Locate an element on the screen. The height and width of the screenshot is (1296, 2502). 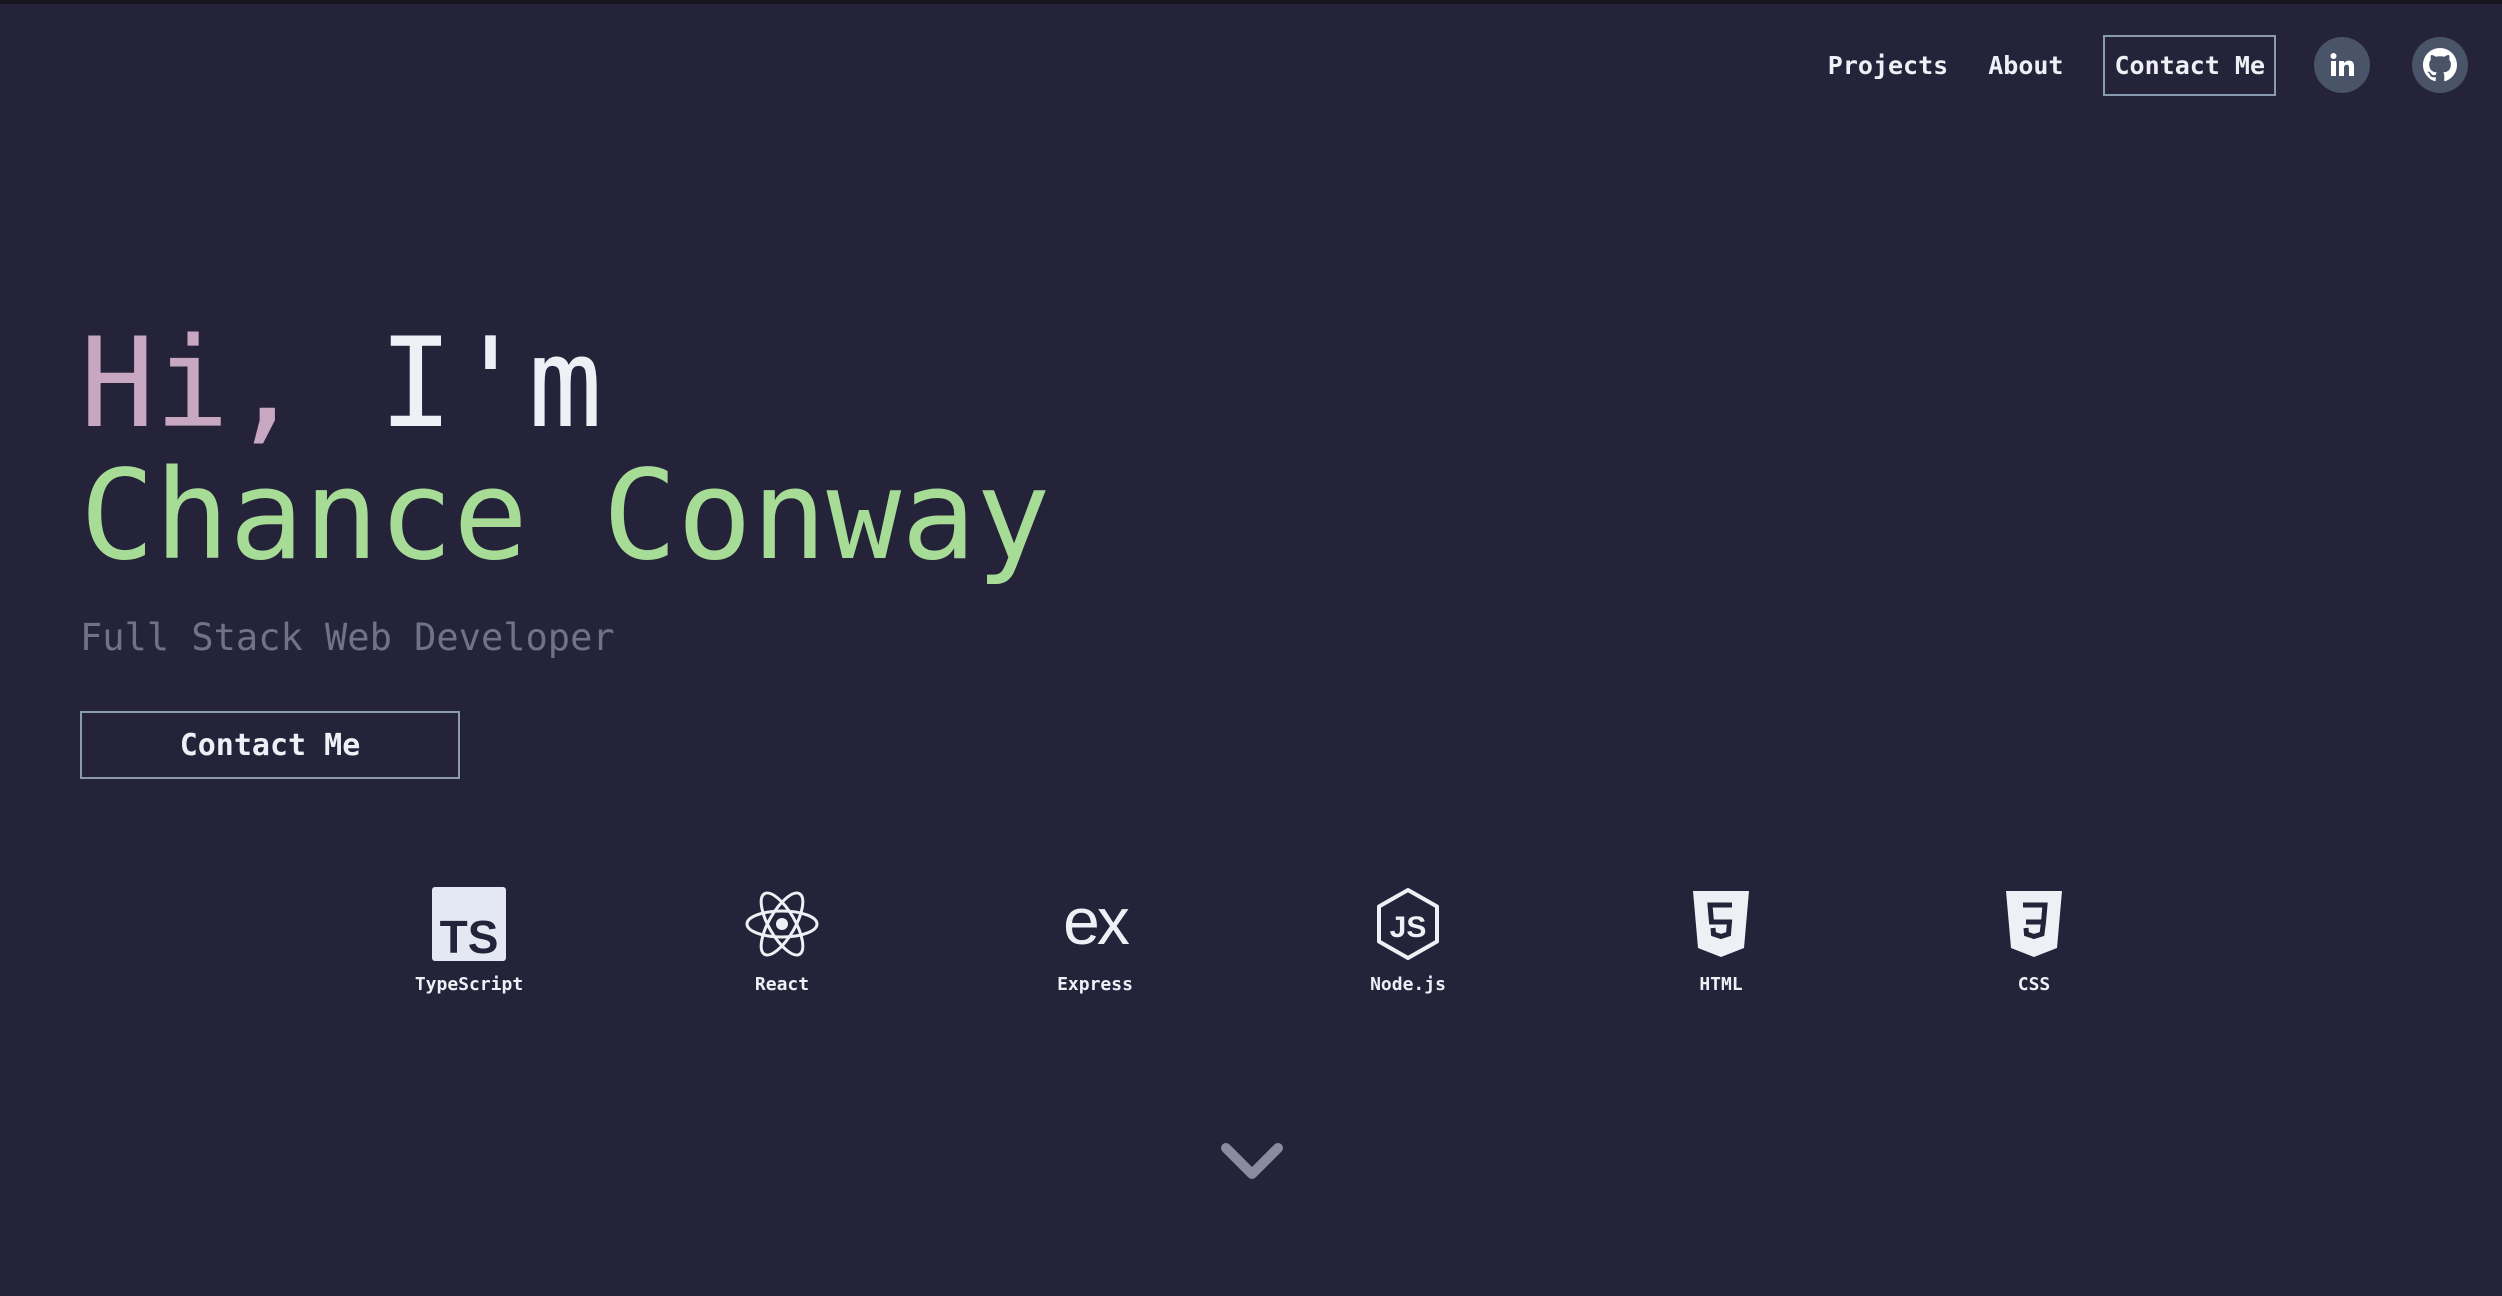
greeting-im: I'm is located at coordinates (490, 384).